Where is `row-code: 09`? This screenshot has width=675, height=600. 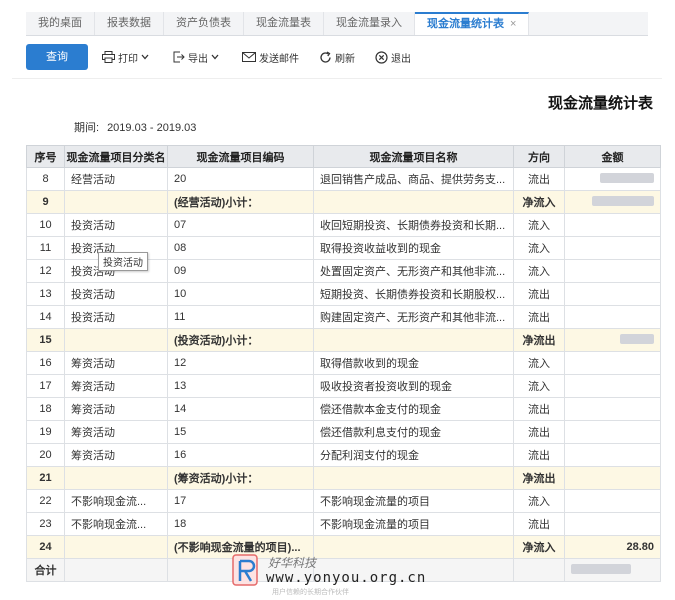 row-code: 09 is located at coordinates (240, 271).